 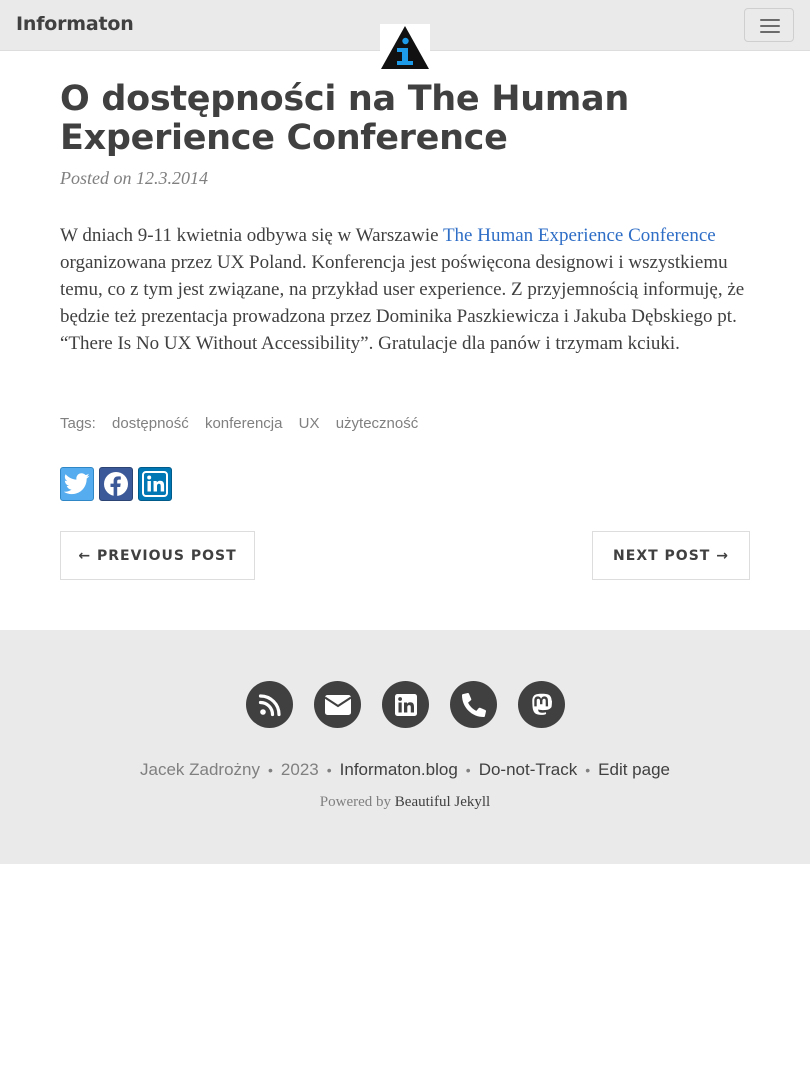 I want to click on rss-button, so click(x=269, y=704).